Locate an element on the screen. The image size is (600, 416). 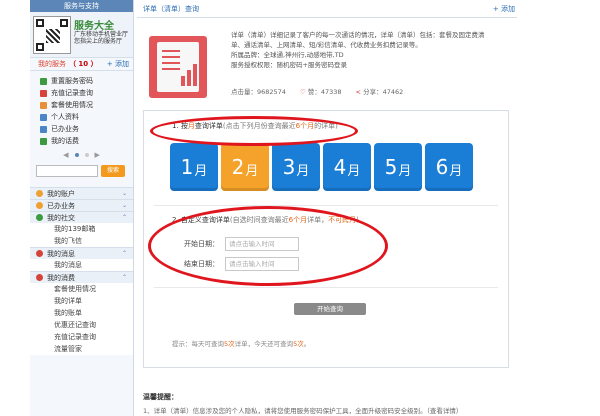
sidebar-sub-item: 我的飞信 is located at coordinates (81, 241).